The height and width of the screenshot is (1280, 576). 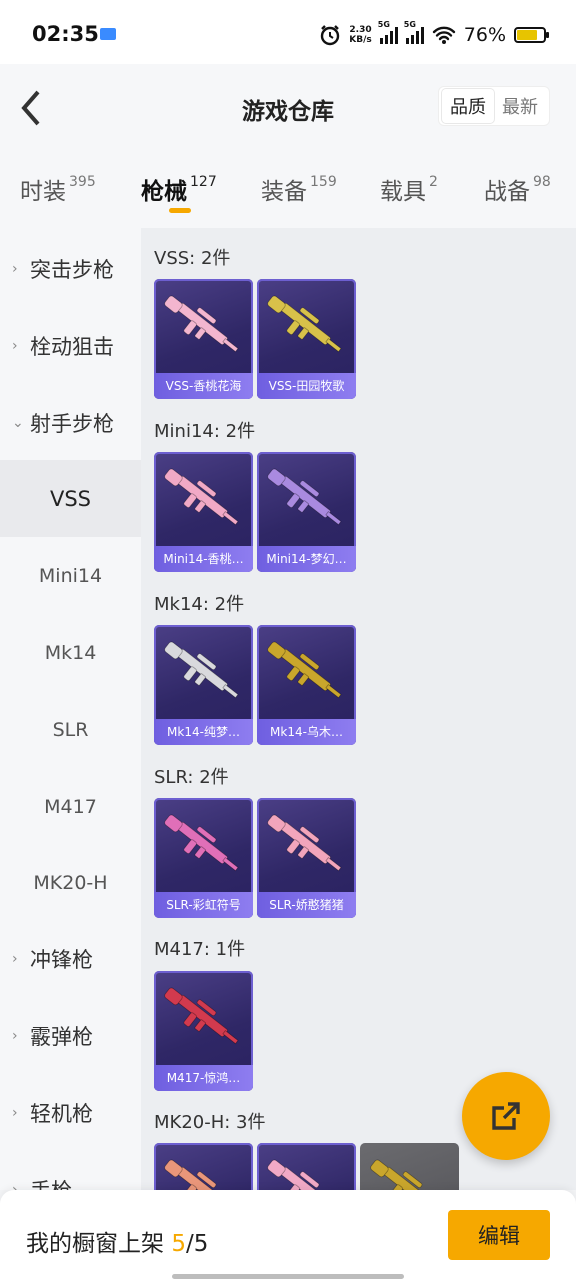 I want to click on back-icon, so click(x=32, y=108).